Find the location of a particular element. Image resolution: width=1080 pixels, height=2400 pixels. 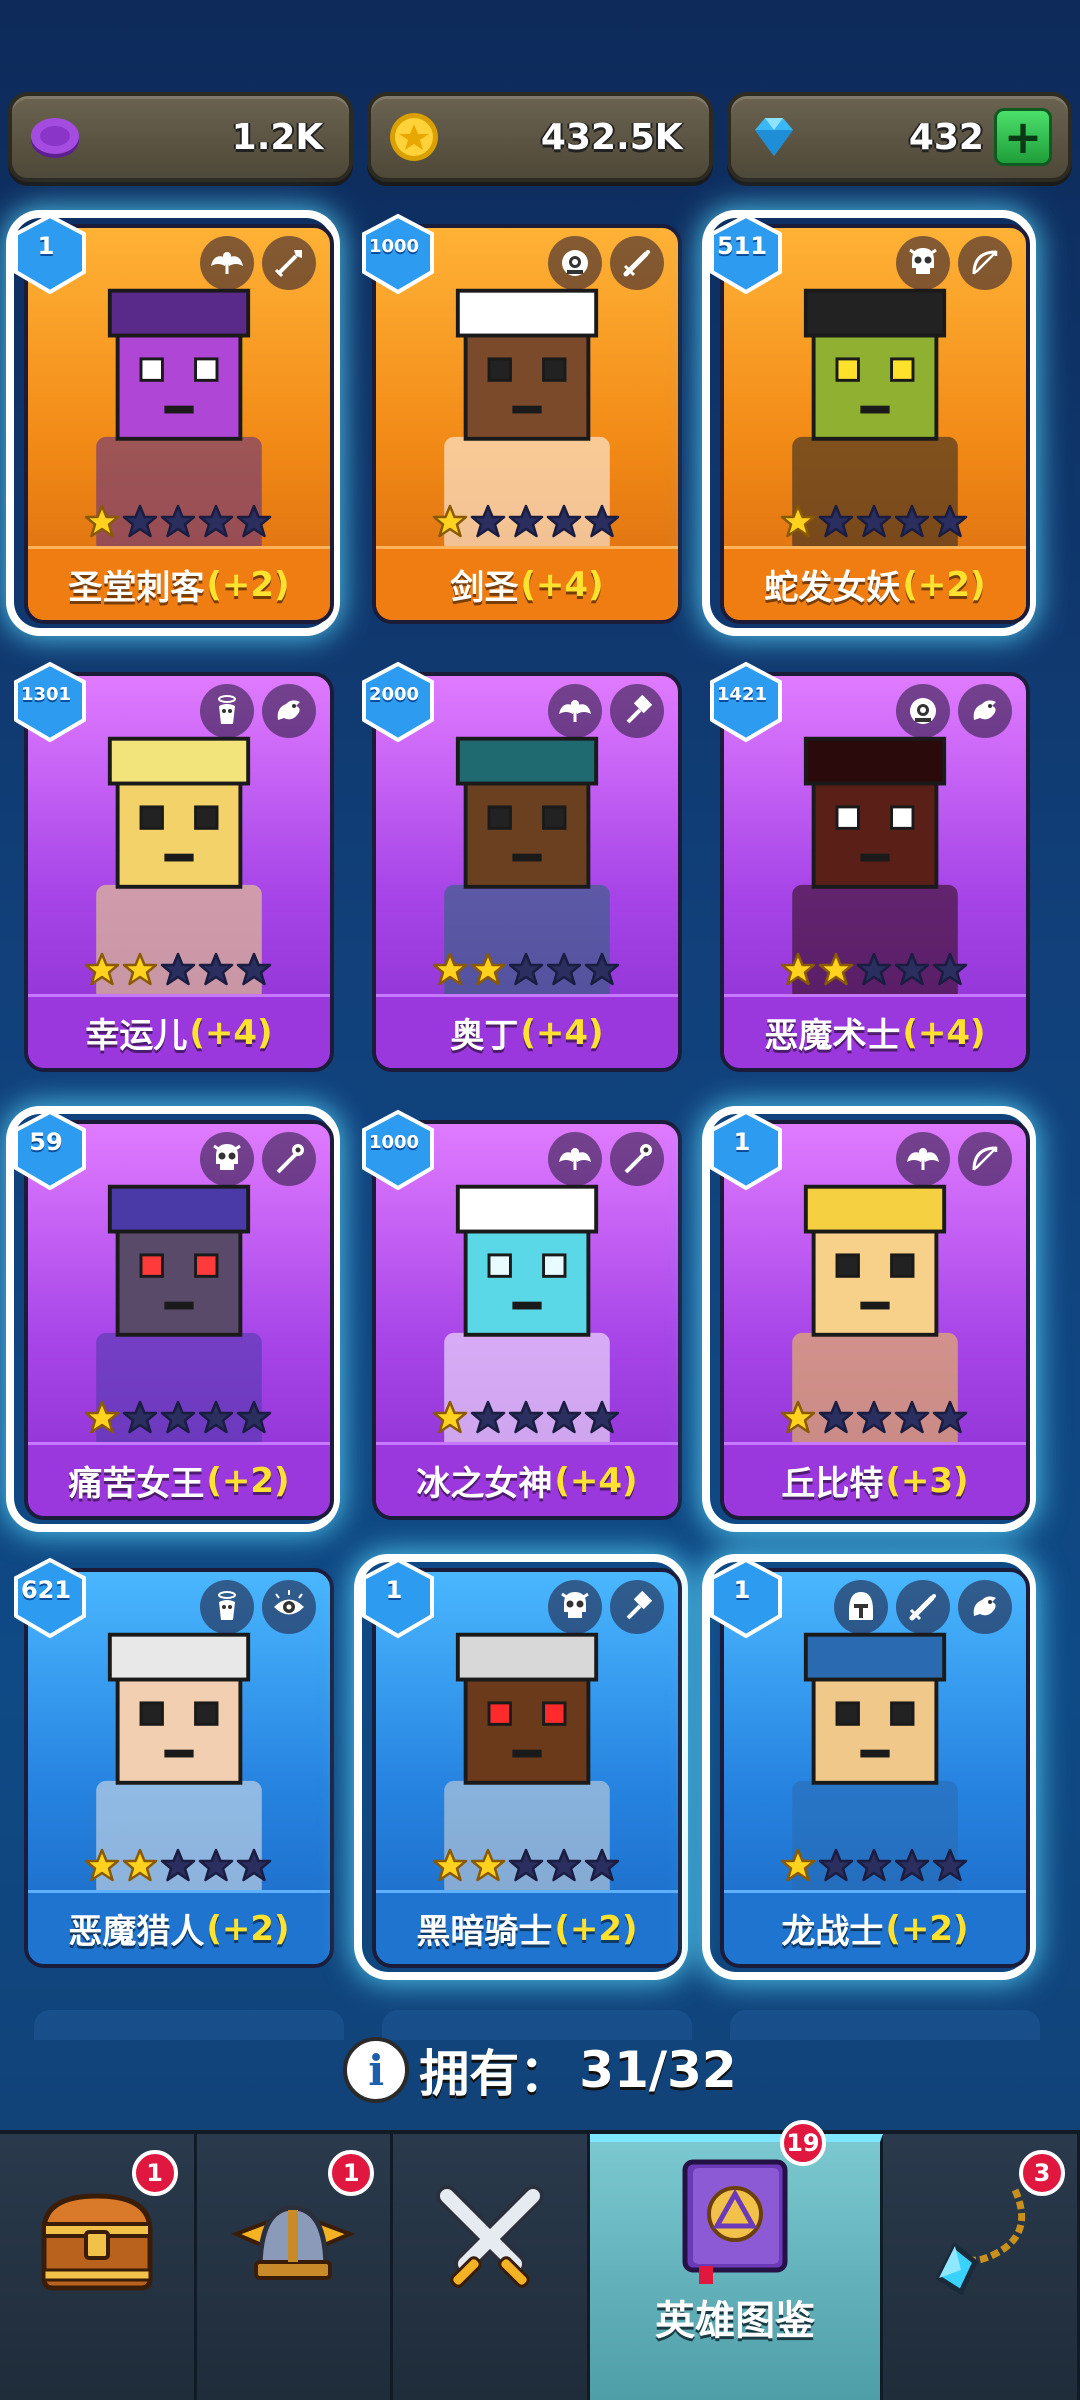

level-badge: 1421 is located at coordinates (746, 702).